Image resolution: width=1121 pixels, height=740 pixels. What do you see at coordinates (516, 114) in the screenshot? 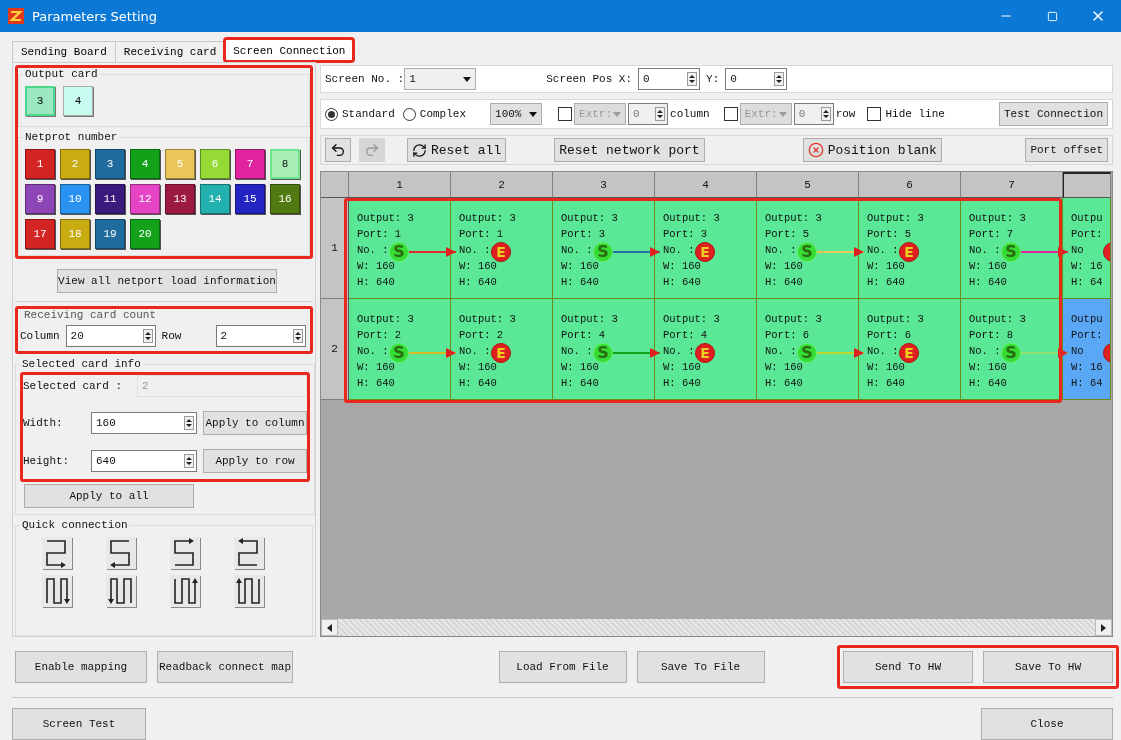
I see `zoom-select: 100%` at bounding box center [516, 114].